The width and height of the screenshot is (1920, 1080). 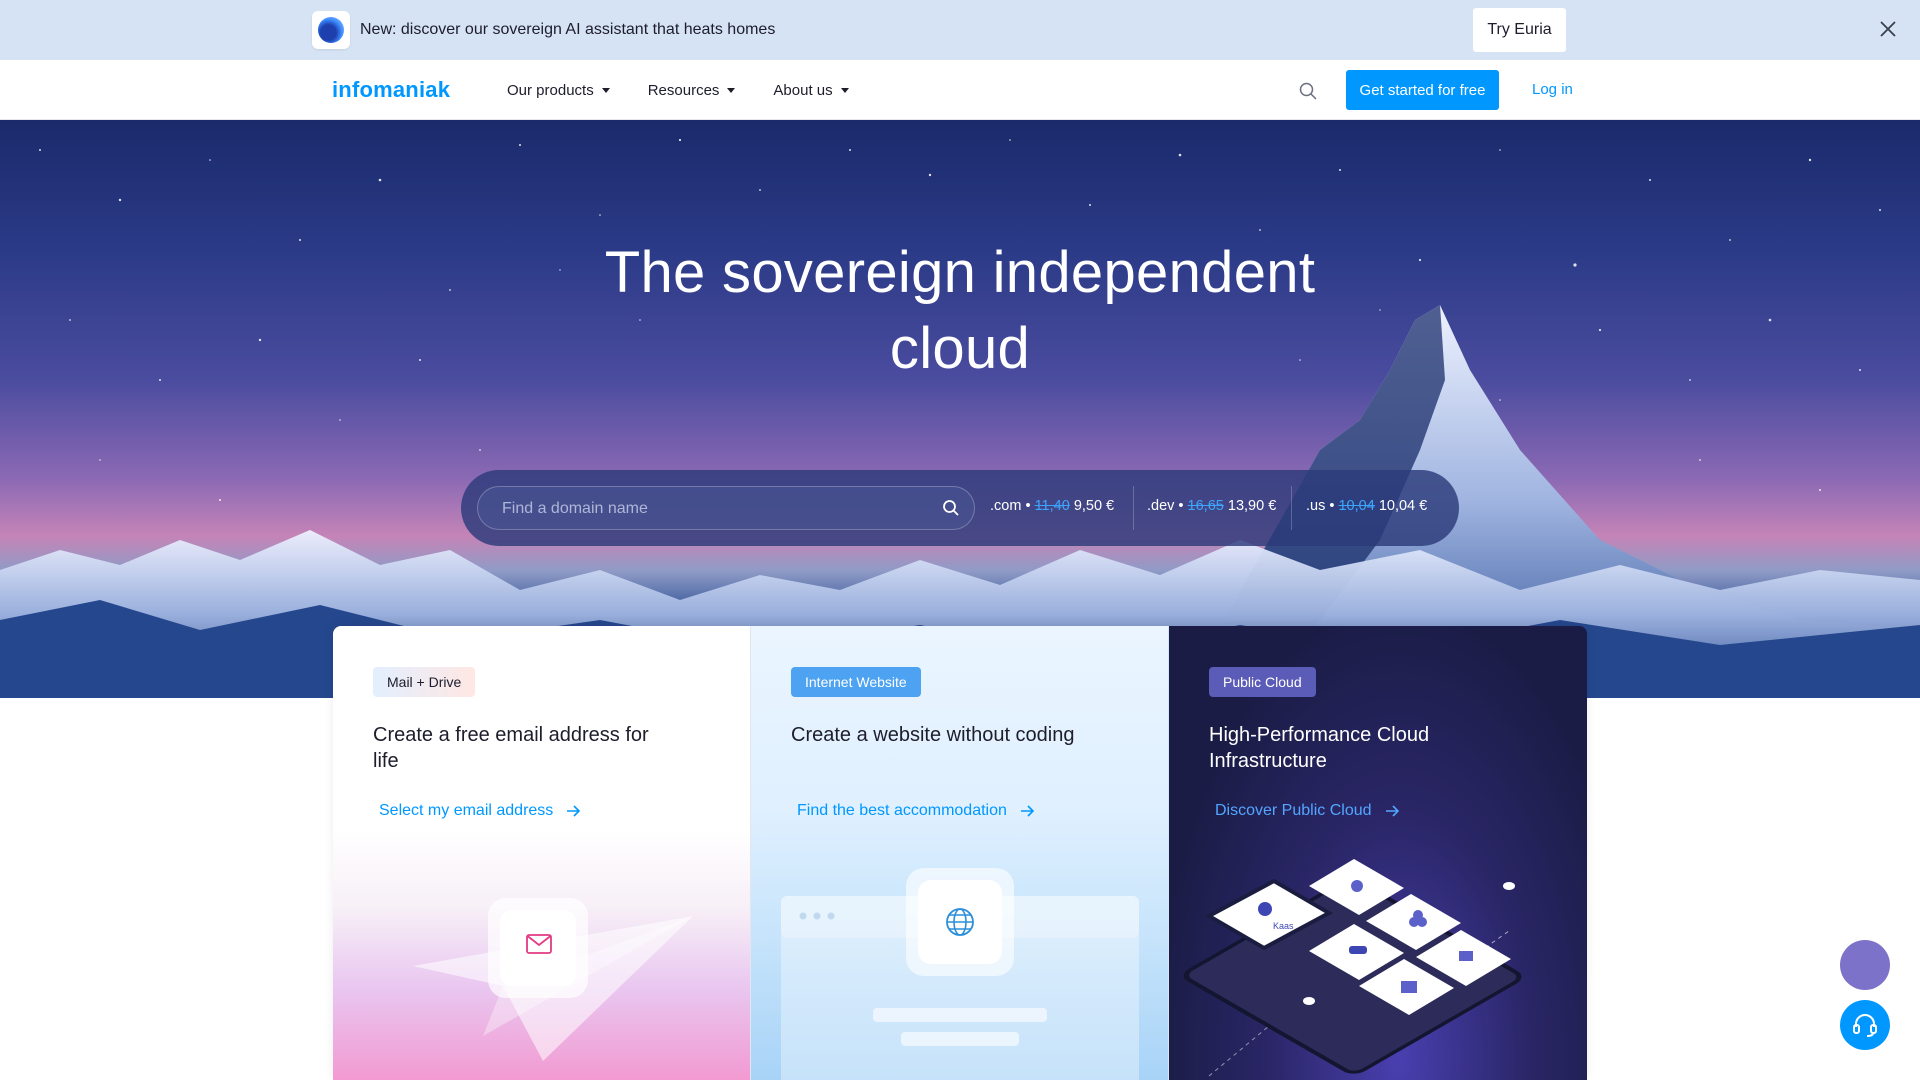 I want to click on nav-item-about-us: About us, so click(x=811, y=90).